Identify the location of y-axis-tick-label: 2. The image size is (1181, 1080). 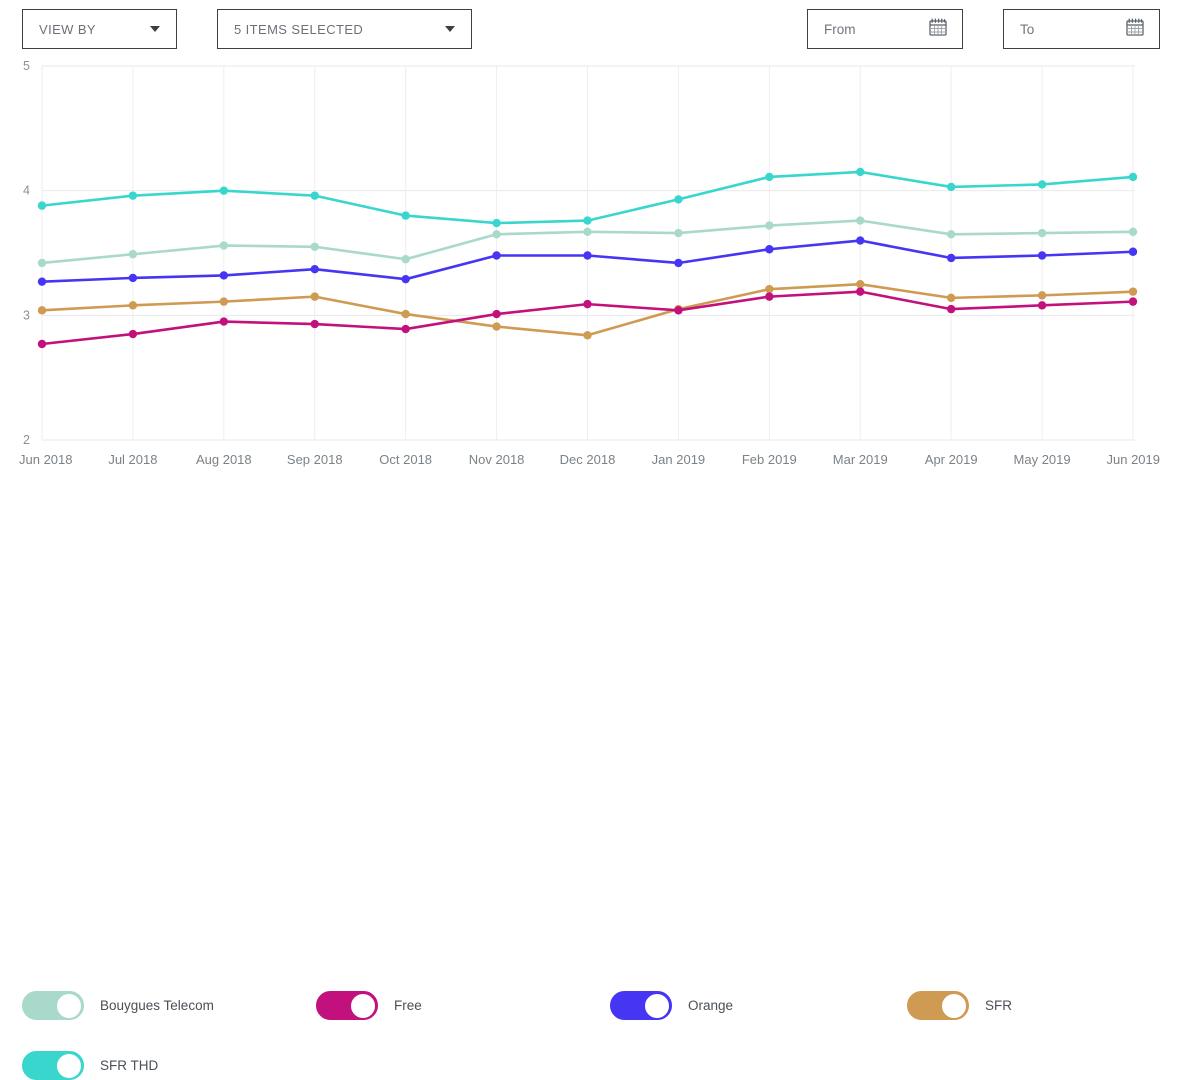
(26, 440).